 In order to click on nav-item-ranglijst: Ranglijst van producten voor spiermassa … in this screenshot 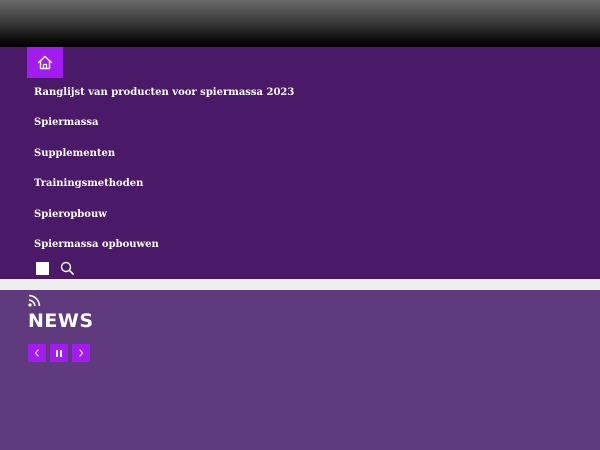, I will do `click(164, 101)`.